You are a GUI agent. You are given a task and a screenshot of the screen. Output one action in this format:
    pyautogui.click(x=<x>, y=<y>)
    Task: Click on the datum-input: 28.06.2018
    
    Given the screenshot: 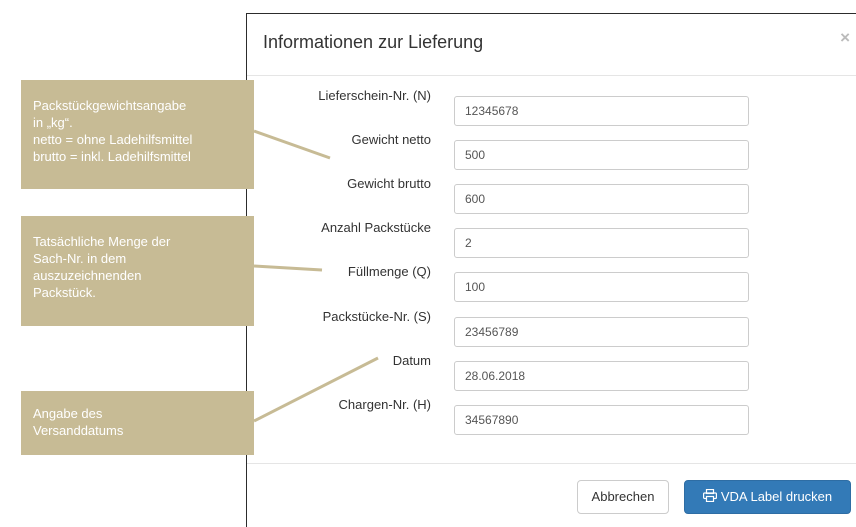 What is the action you would take?
    pyautogui.click(x=601, y=376)
    